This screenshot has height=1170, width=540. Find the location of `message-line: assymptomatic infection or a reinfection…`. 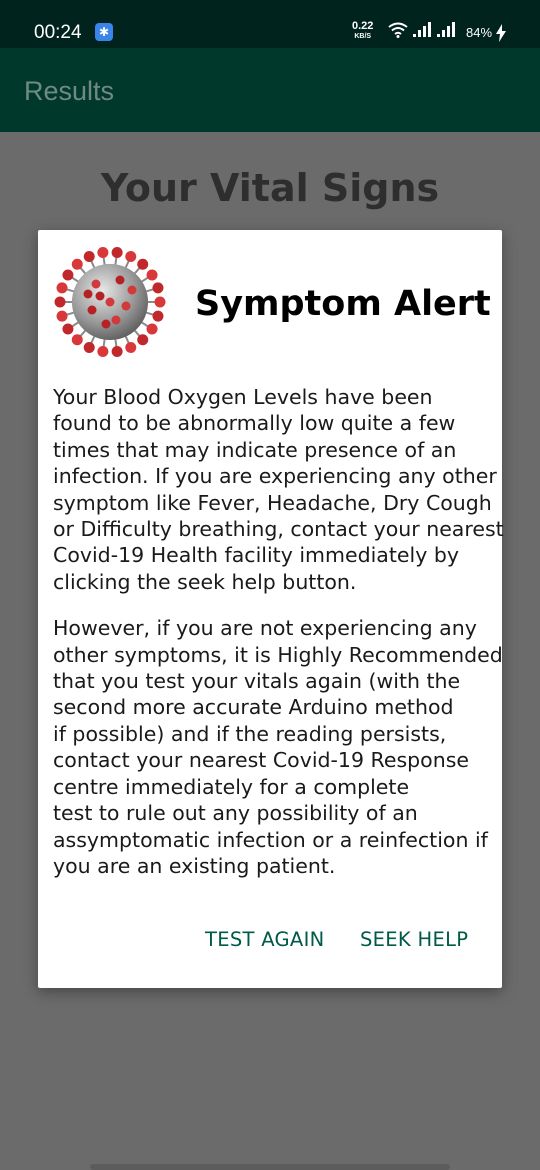

message-line: assymptomatic infection or a reinfection… is located at coordinates (270, 839).